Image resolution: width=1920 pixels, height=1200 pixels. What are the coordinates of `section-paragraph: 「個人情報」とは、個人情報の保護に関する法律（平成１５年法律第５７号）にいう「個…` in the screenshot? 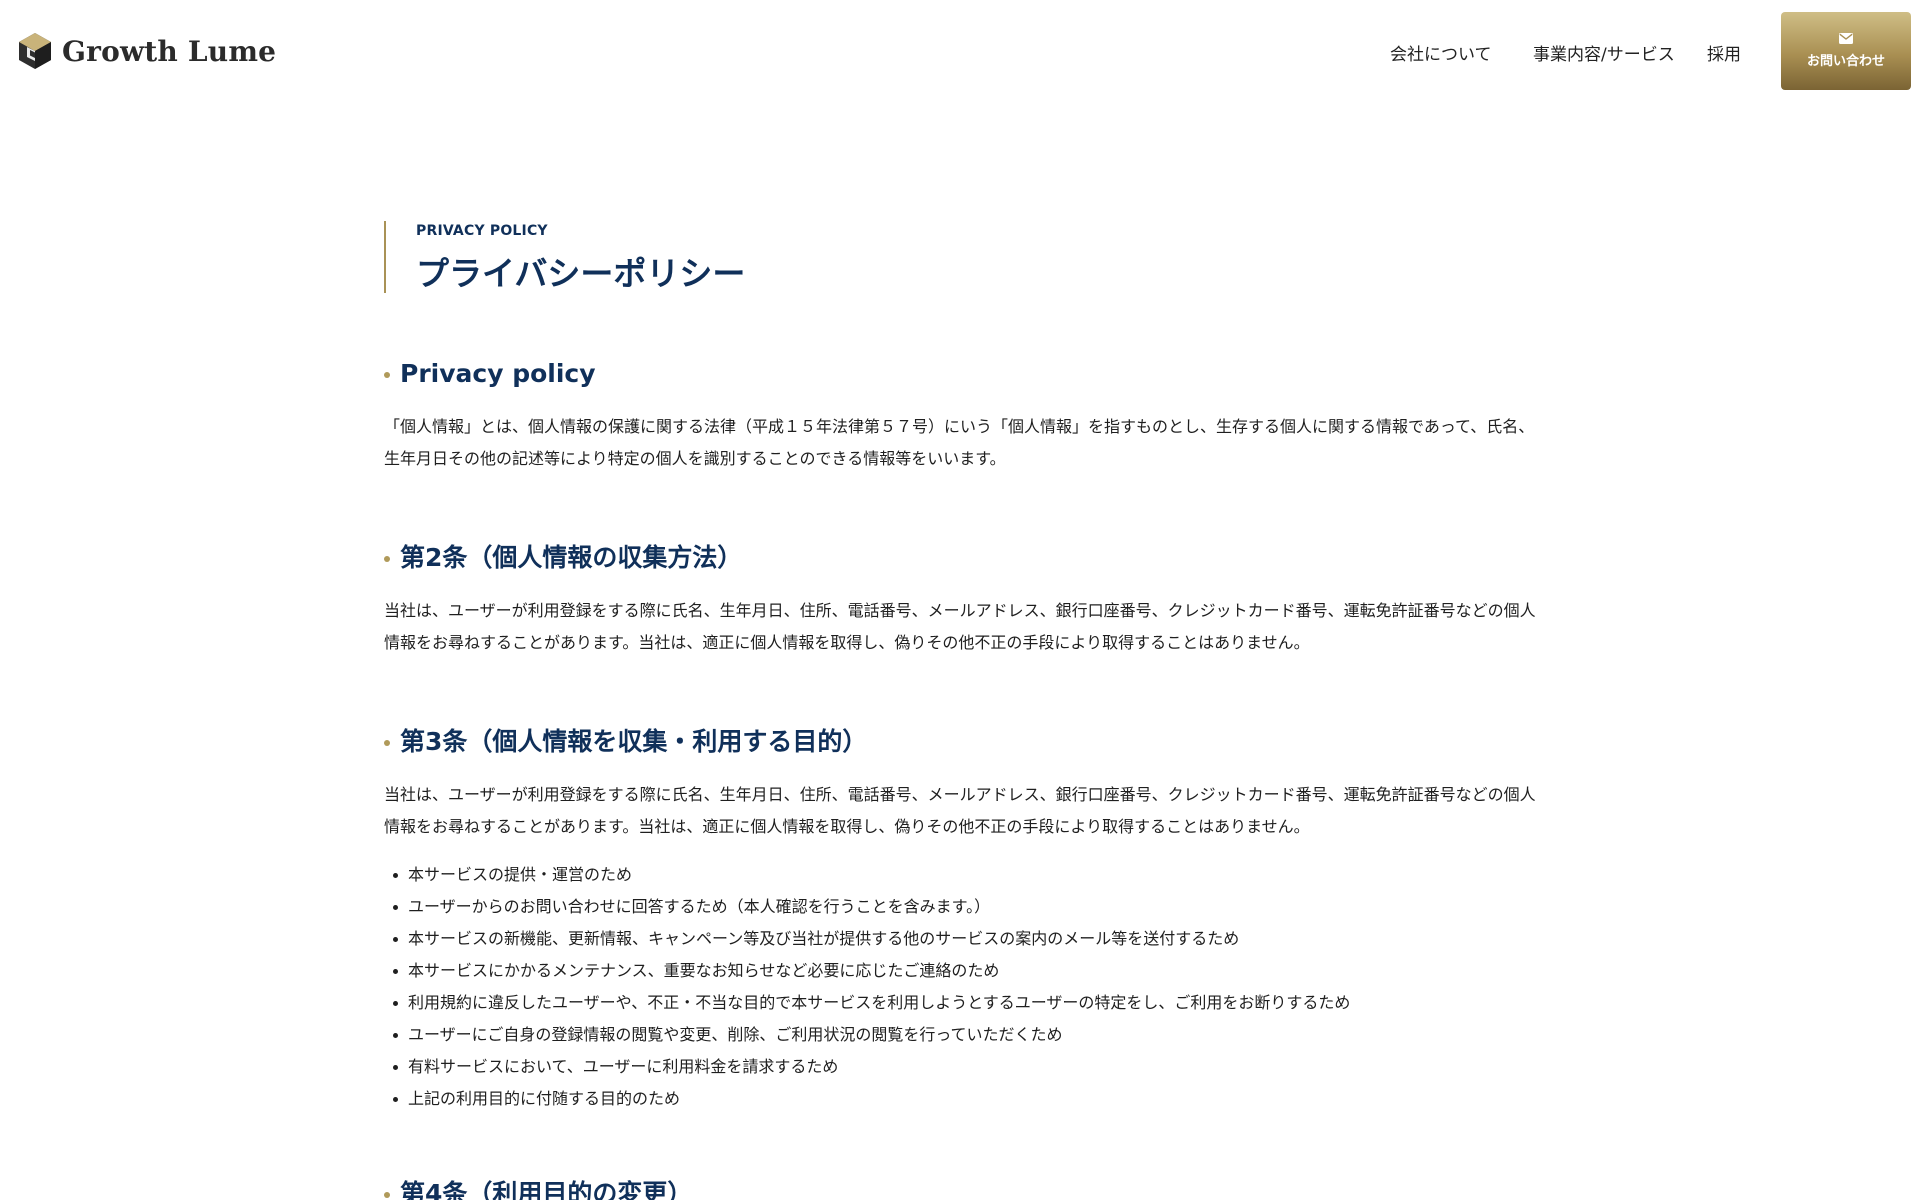 It's located at (959, 442).